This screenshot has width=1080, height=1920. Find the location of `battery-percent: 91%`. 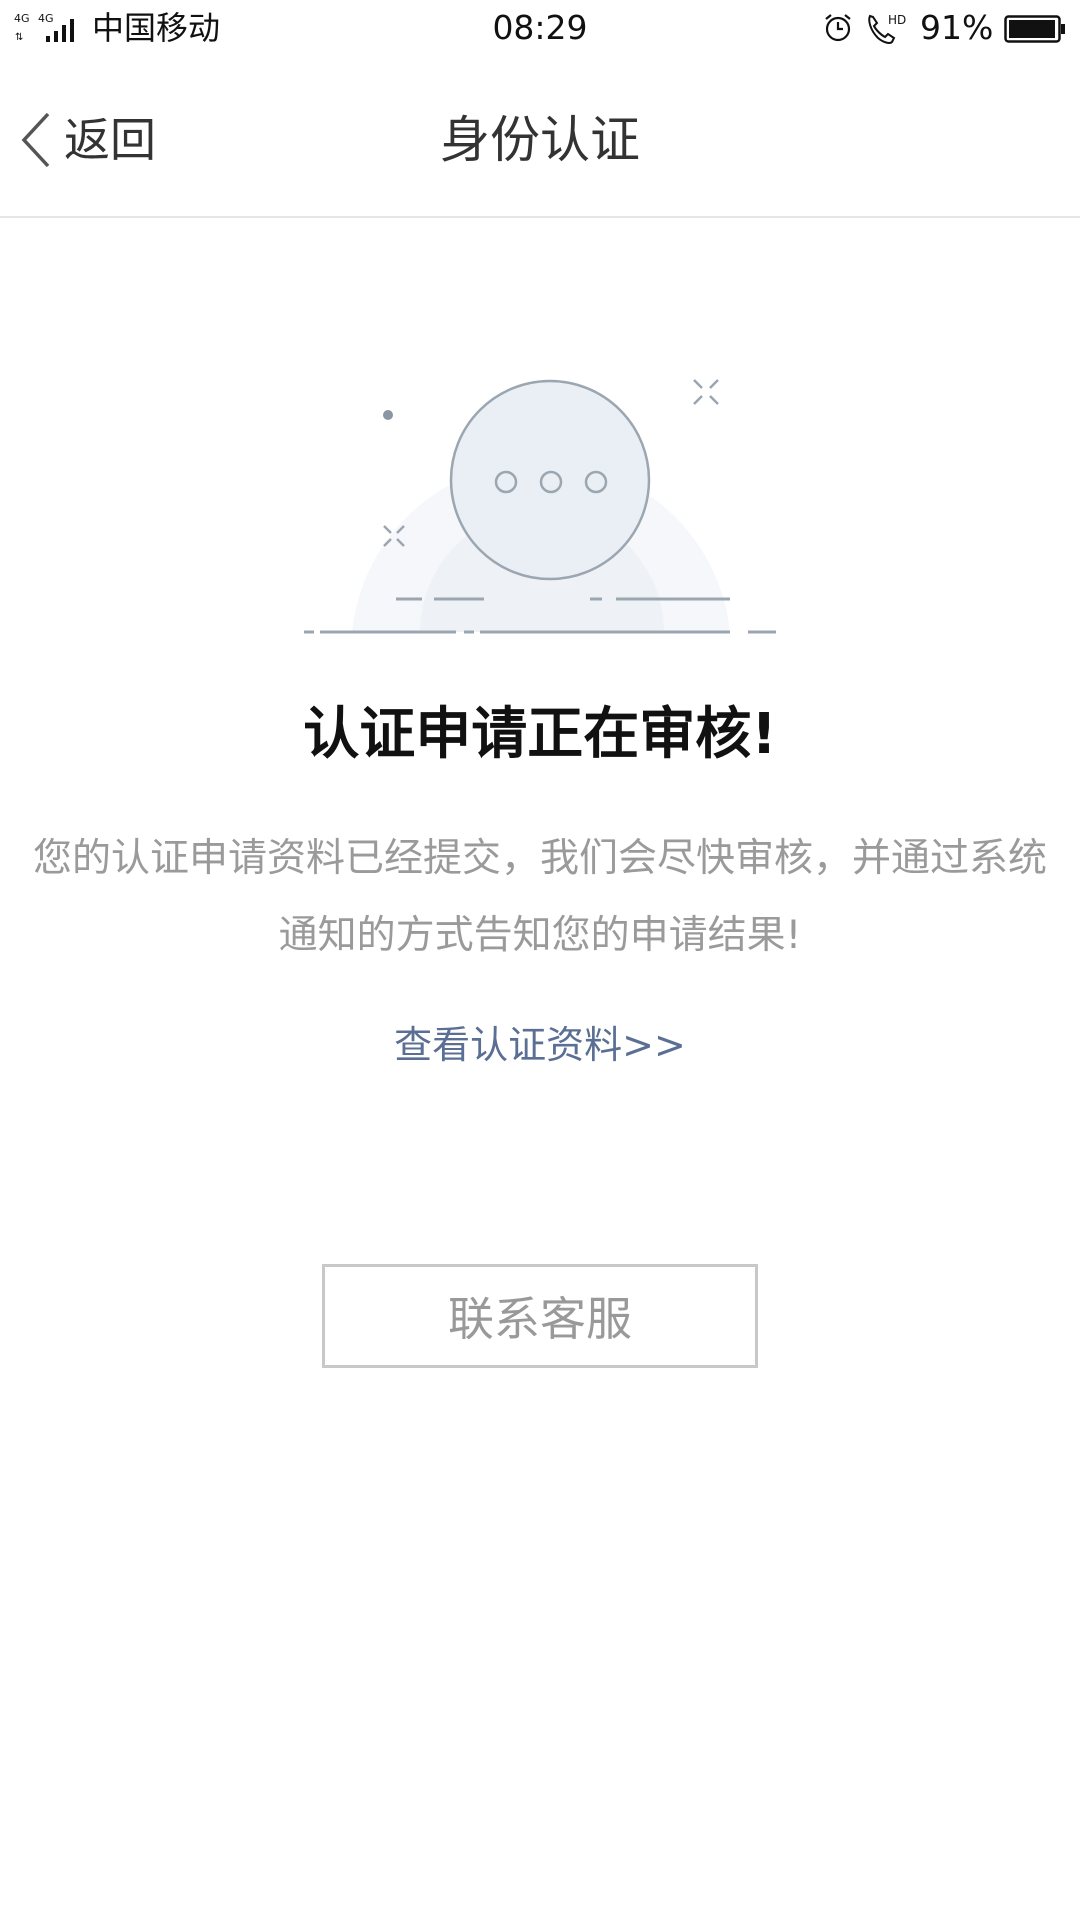

battery-percent: 91% is located at coordinates (957, 27).